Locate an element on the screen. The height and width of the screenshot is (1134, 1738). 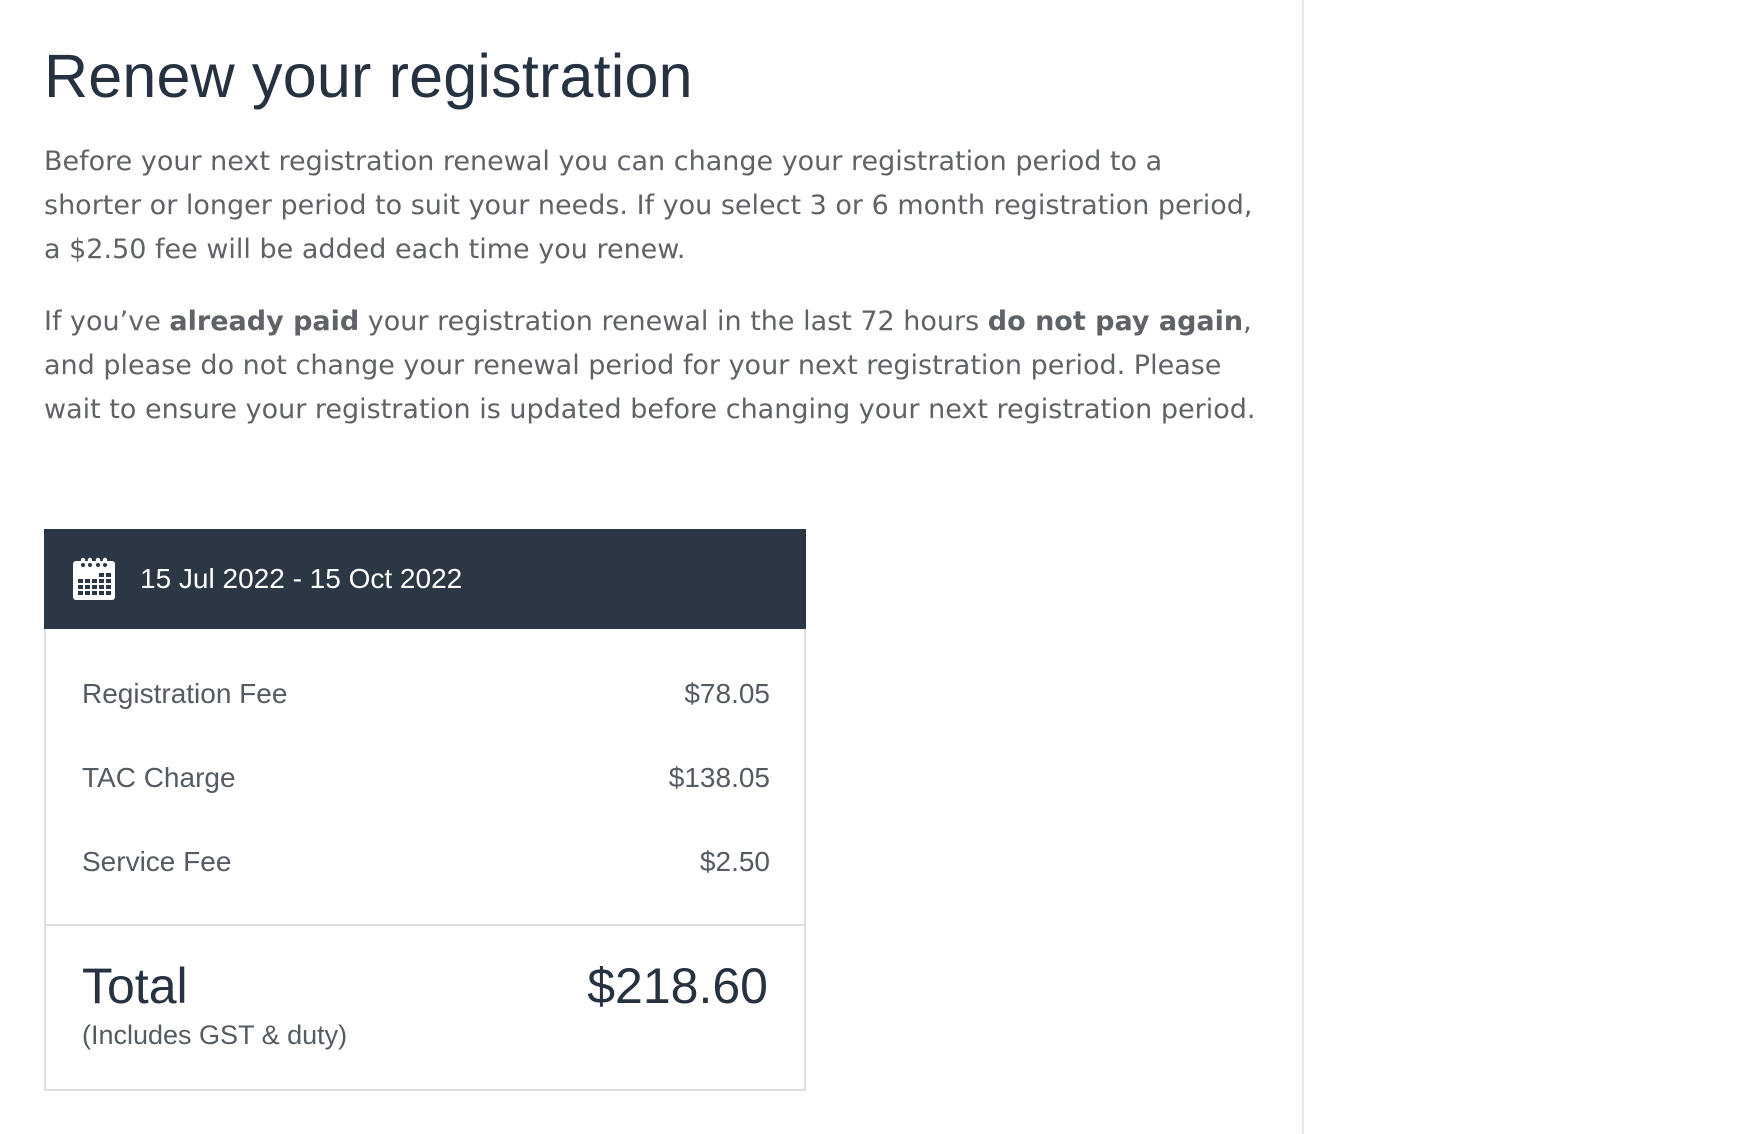
registration-period-label: 15 Jul 2022 - 15 Oct 2022 is located at coordinates (301, 578).